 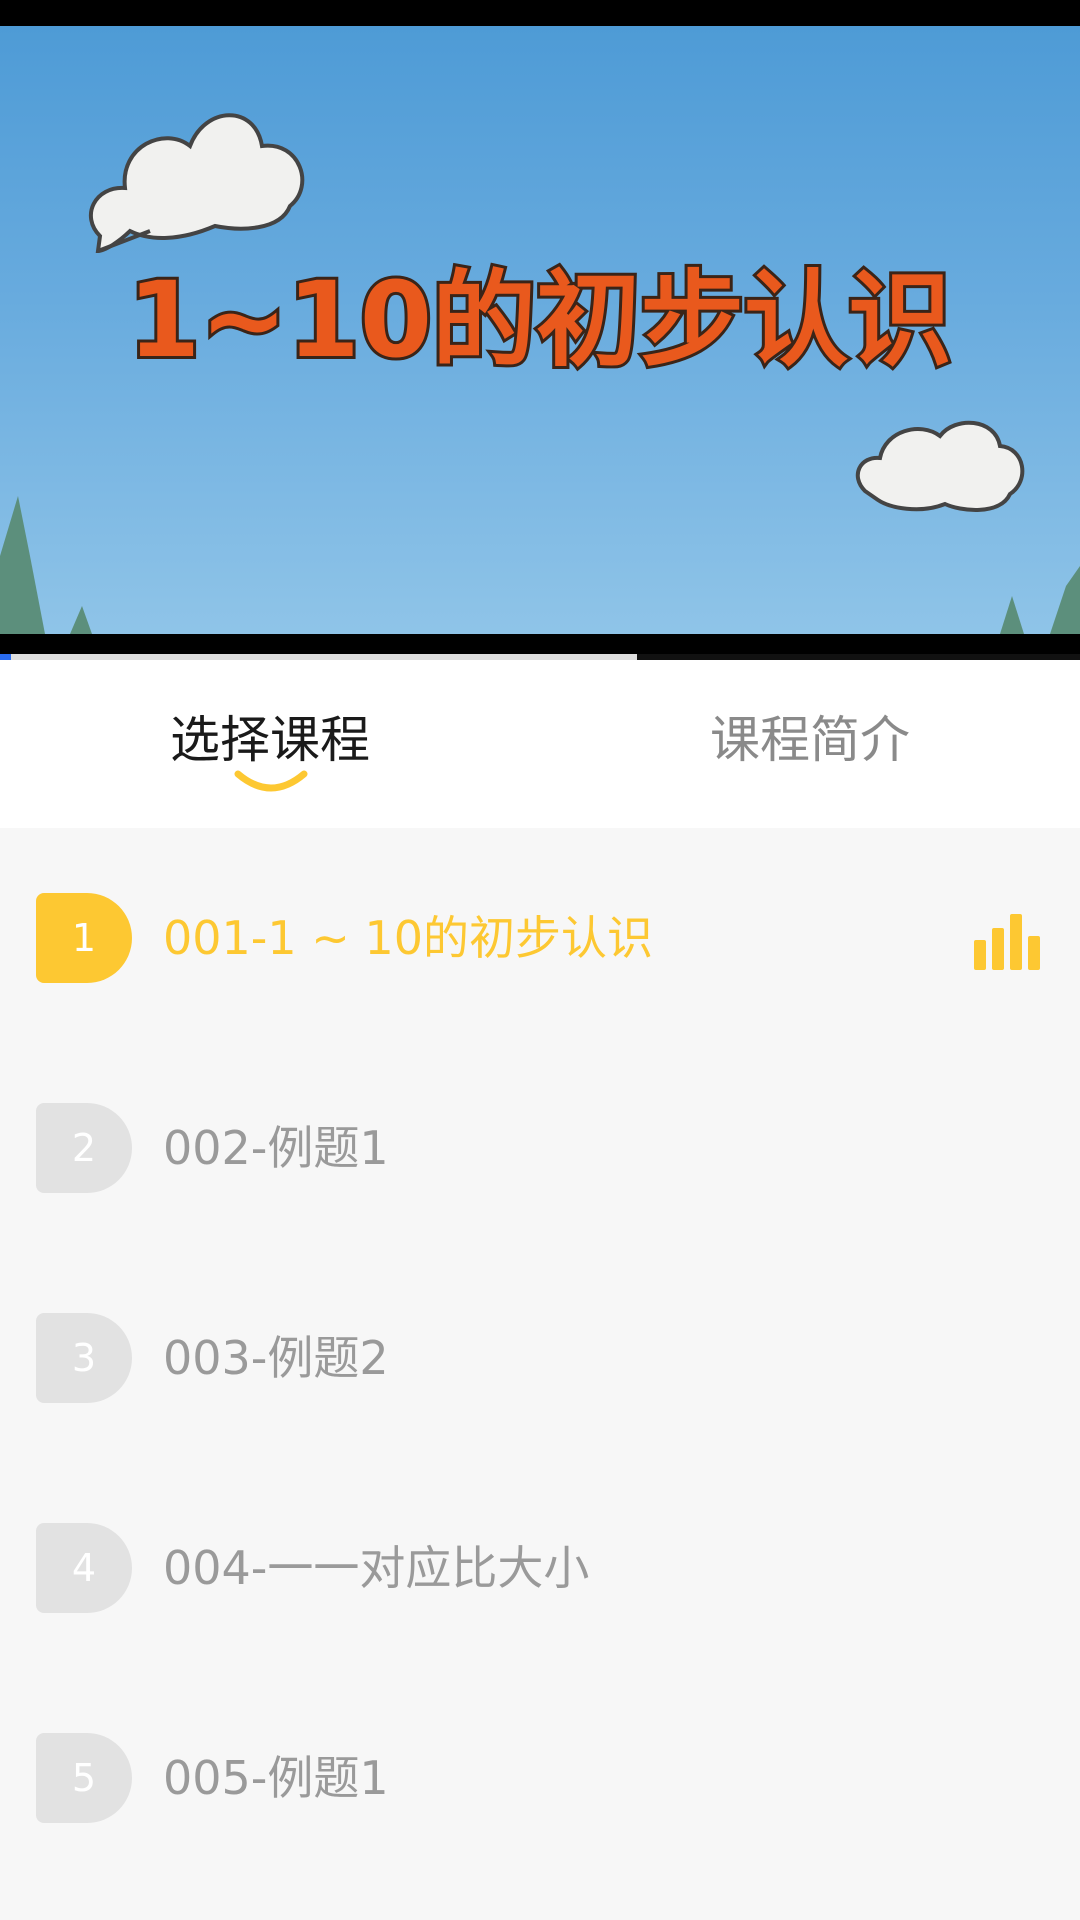 What do you see at coordinates (1007, 942) in the screenshot?
I see `playing-equalizer-icon` at bounding box center [1007, 942].